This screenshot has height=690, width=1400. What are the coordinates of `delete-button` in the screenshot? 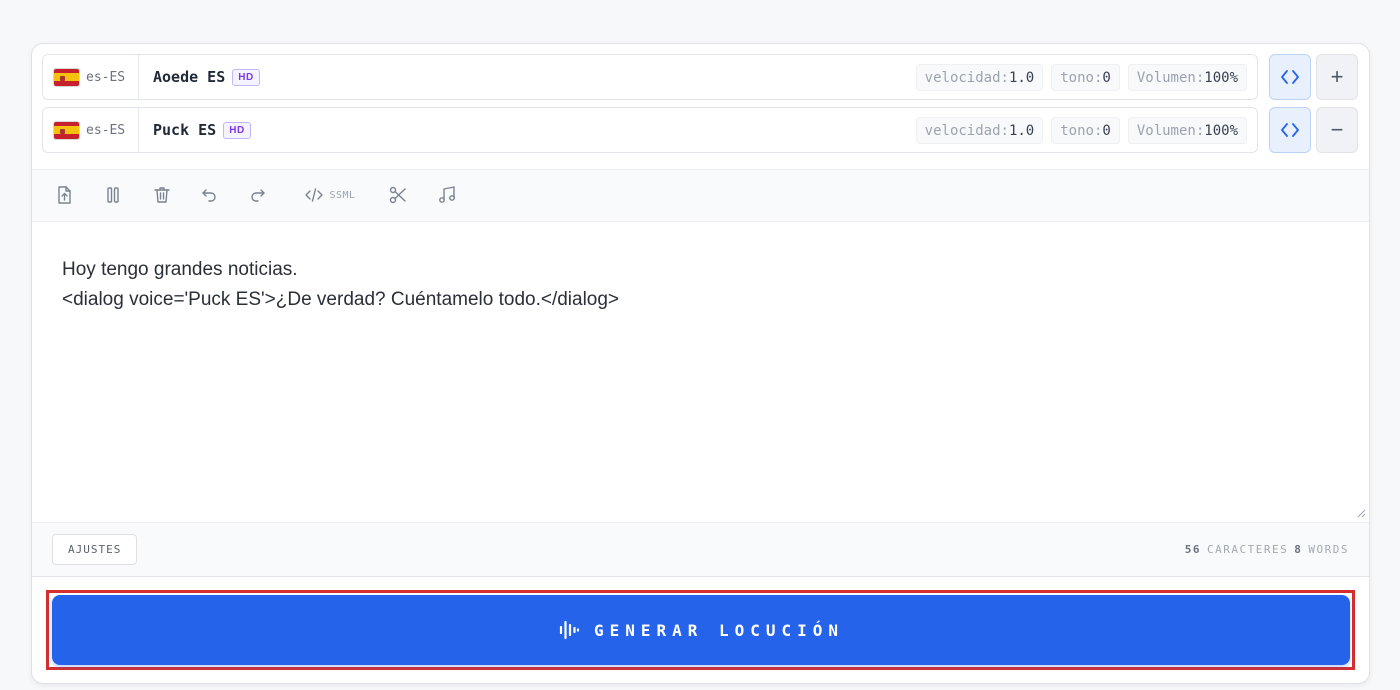 It's located at (162, 195).